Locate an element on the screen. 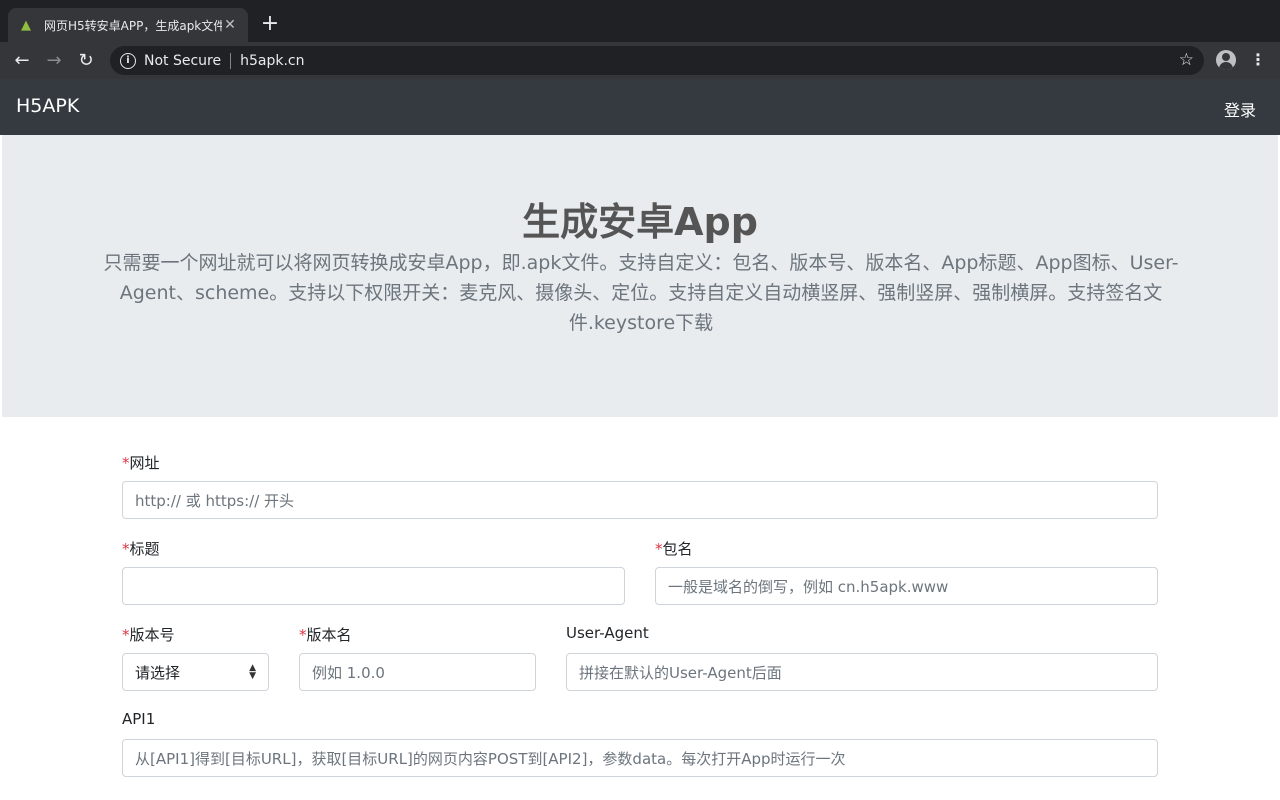 Image resolution: width=1280 pixels, height=800 pixels. url-label: *网址 is located at coordinates (141, 462).